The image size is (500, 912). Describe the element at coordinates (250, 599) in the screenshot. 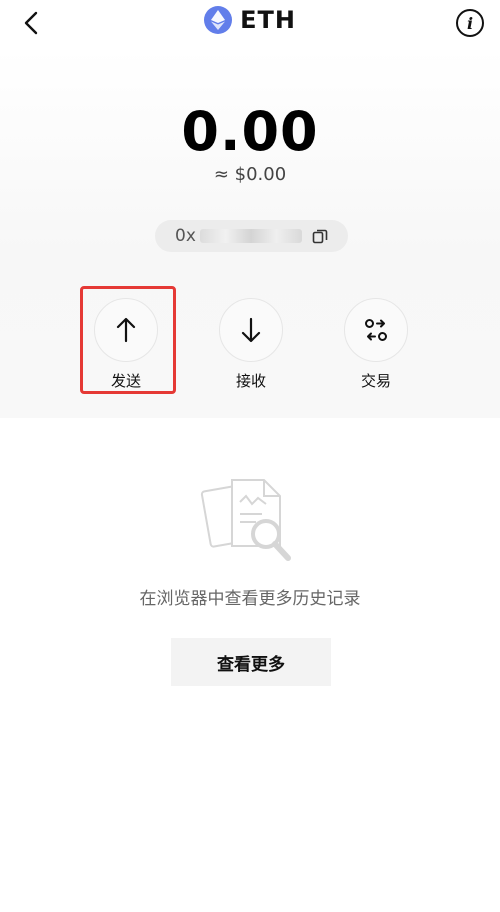

I see `empty-state-message: 在浏览器中查看更多历史记录` at that location.